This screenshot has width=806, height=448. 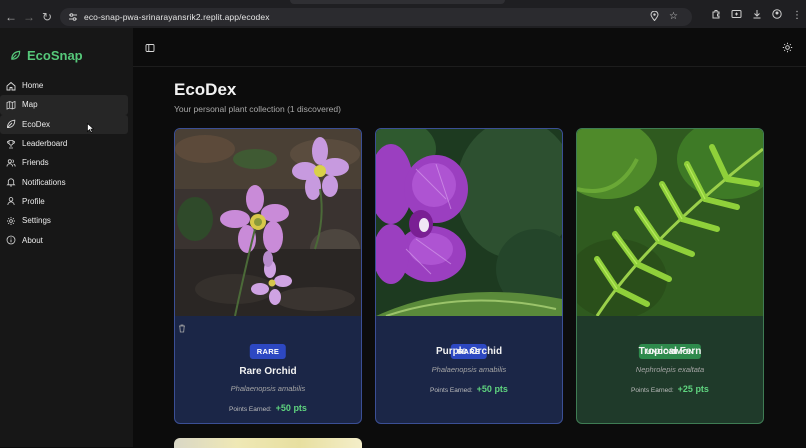 I want to click on sidebar-item-ecodex: EcoDex, so click(x=64, y=124).